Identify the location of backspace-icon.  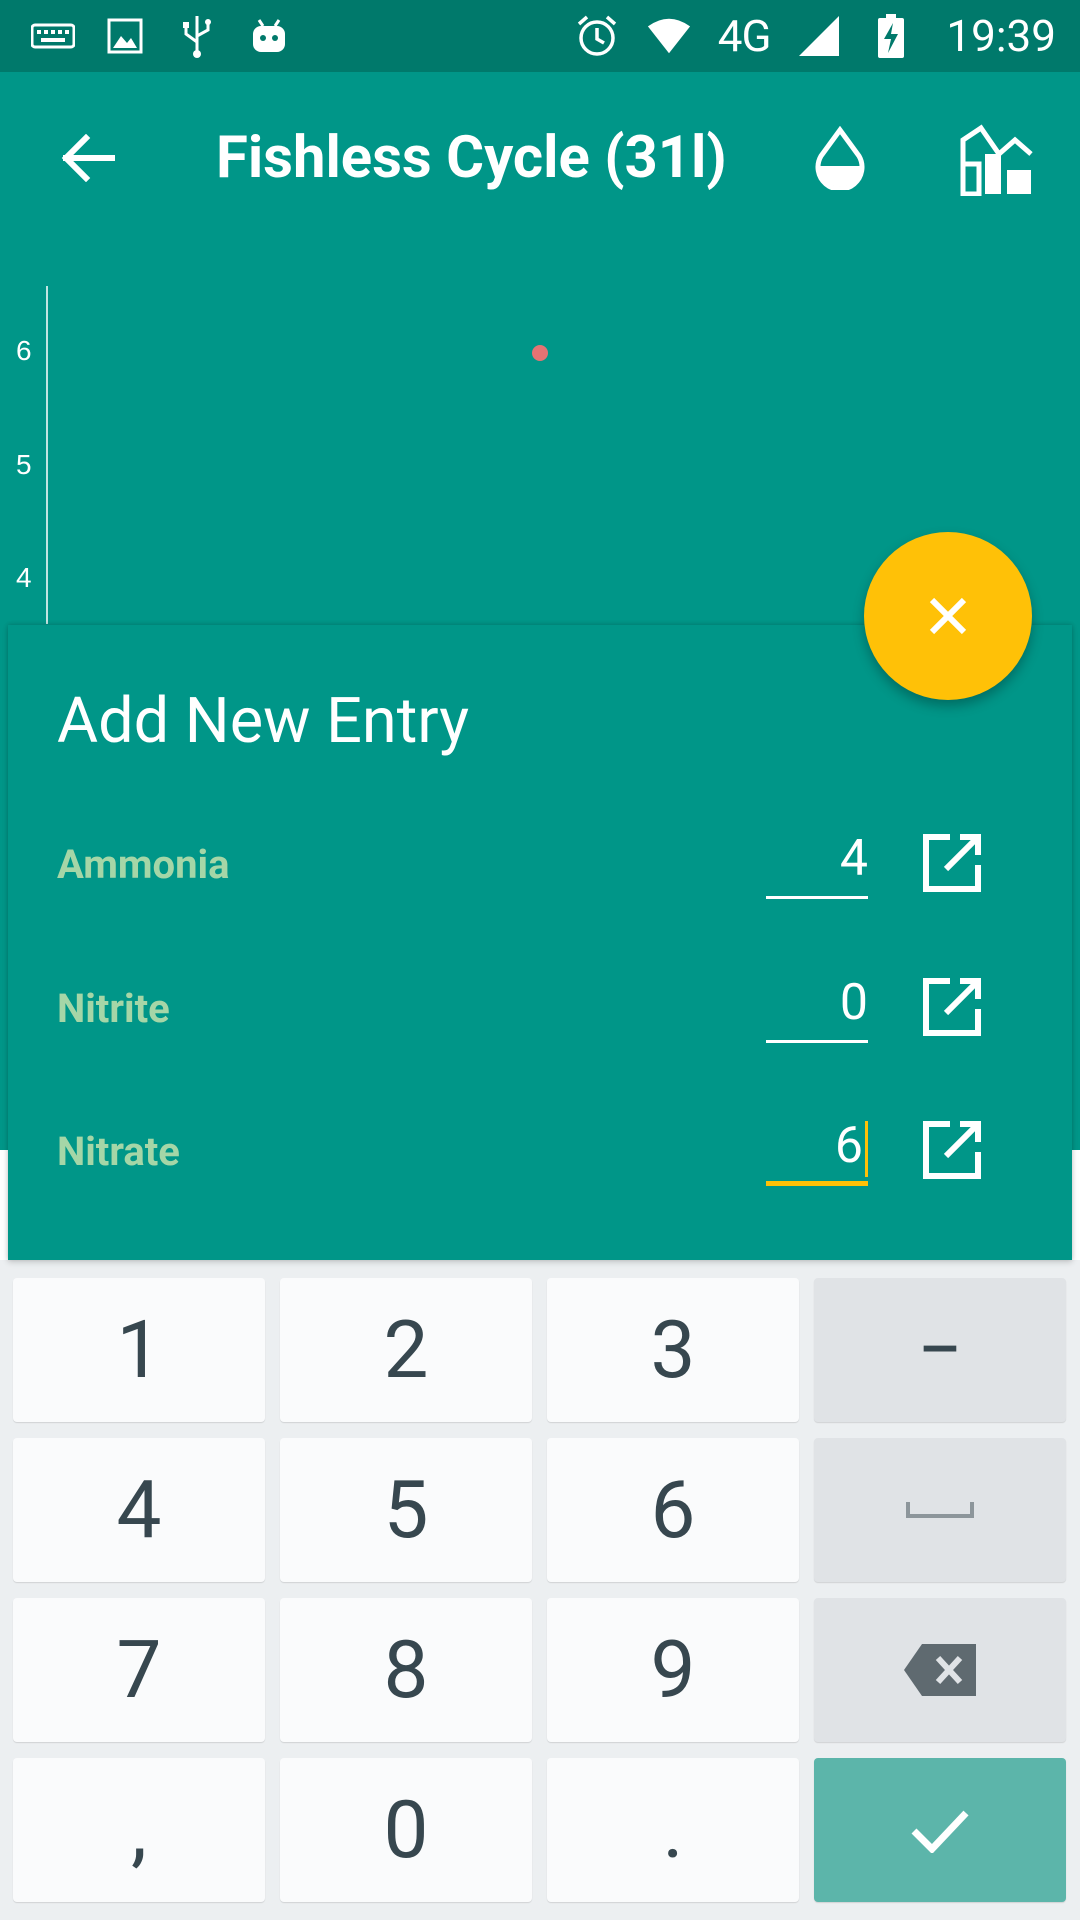
(940, 1670).